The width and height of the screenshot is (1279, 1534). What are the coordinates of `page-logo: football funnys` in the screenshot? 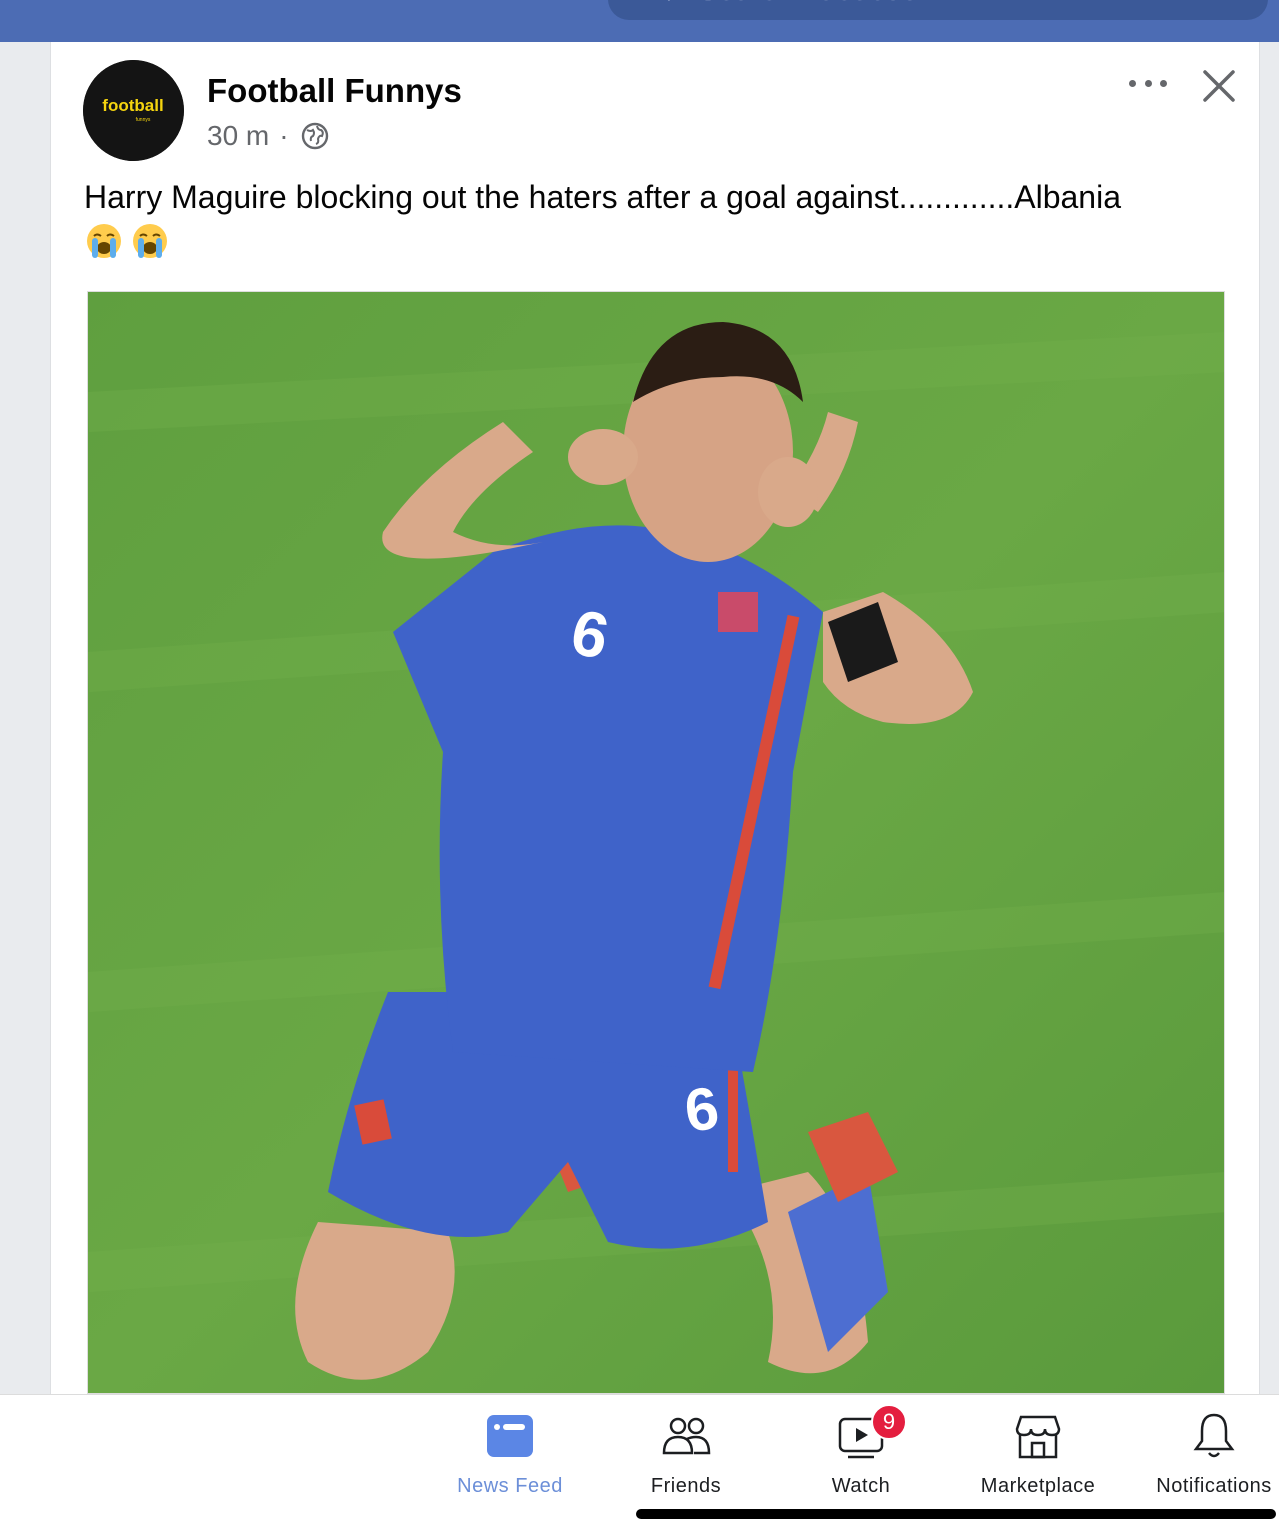 It's located at (133, 110).